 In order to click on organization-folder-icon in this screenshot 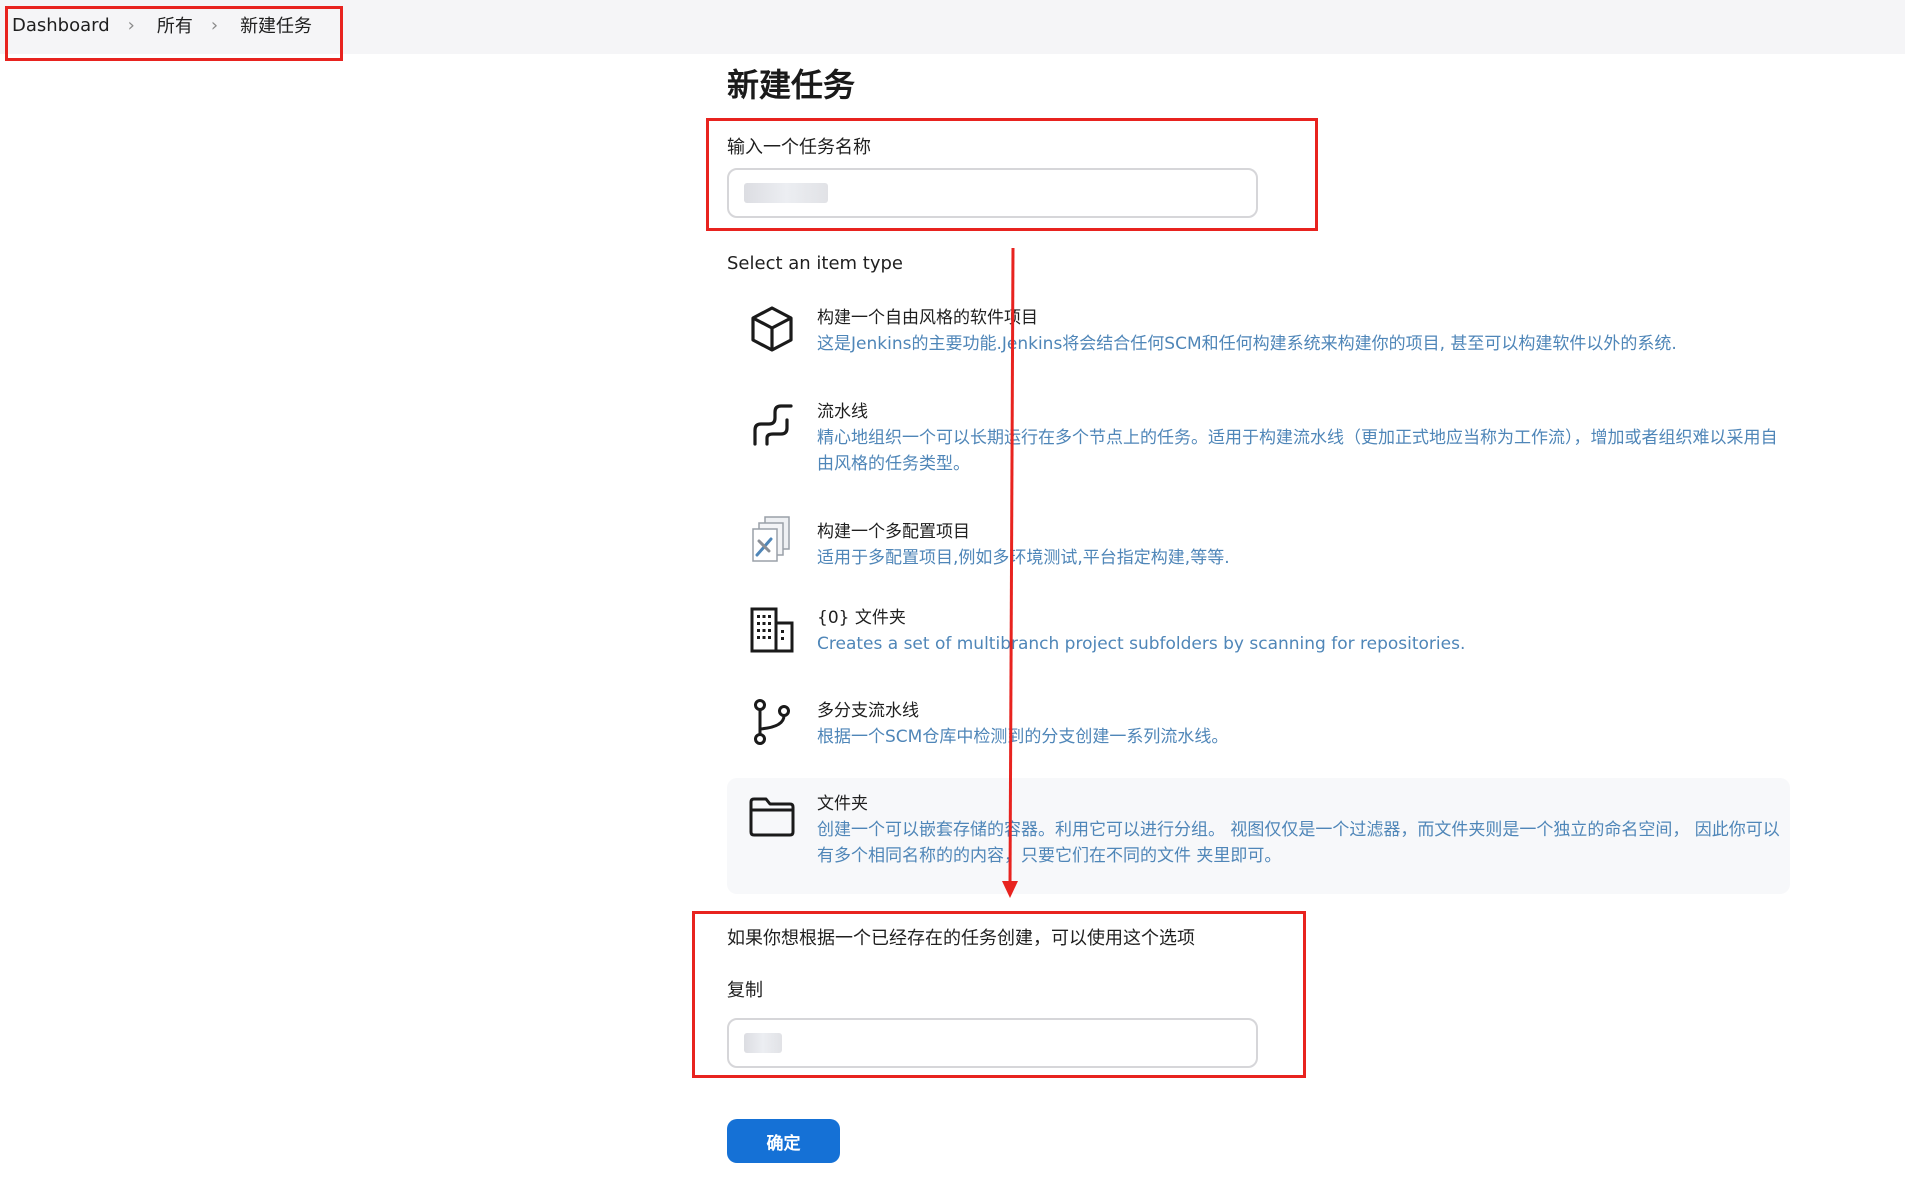, I will do `click(772, 630)`.